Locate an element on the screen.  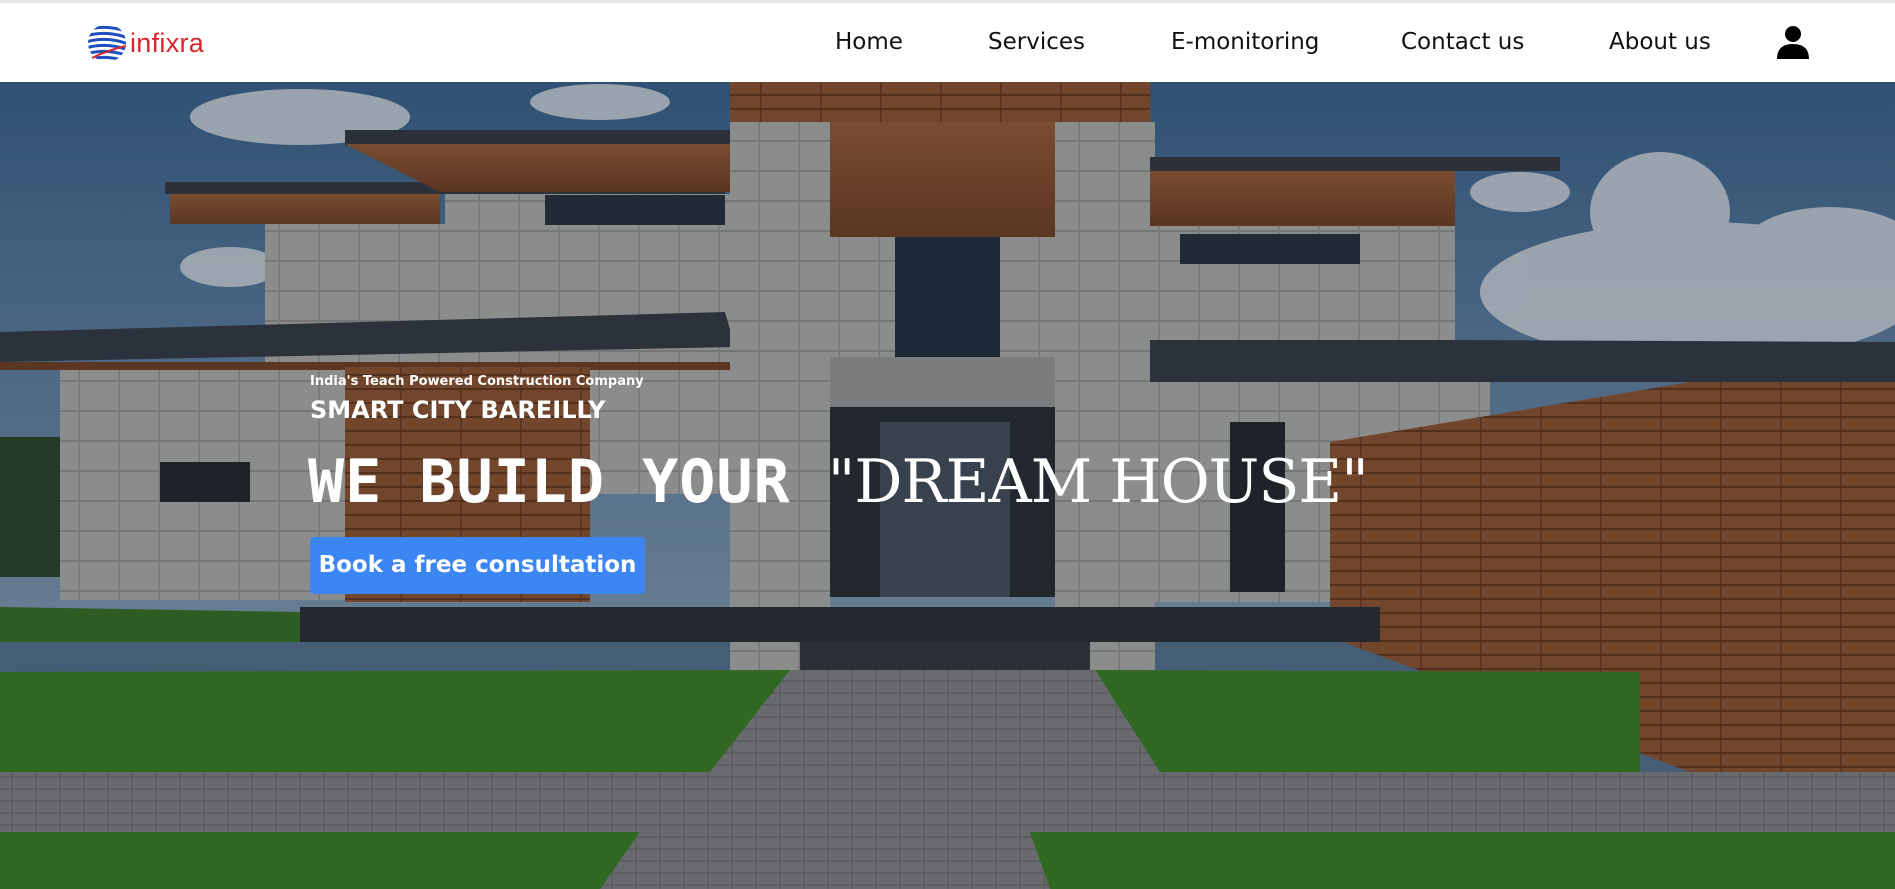
nav-services: Services is located at coordinates (1036, 42).